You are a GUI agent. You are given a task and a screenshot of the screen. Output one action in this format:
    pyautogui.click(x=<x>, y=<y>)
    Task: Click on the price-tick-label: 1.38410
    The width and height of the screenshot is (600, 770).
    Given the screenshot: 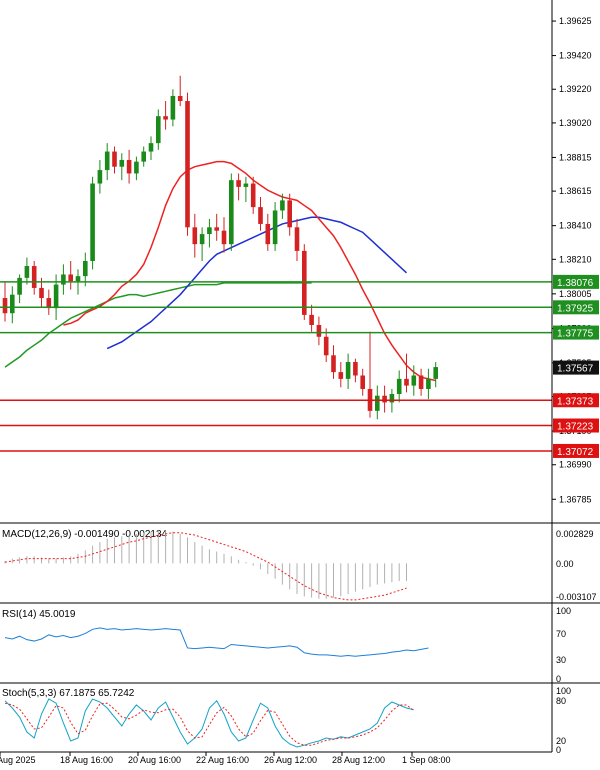 What is the action you would take?
    pyautogui.click(x=575, y=226)
    